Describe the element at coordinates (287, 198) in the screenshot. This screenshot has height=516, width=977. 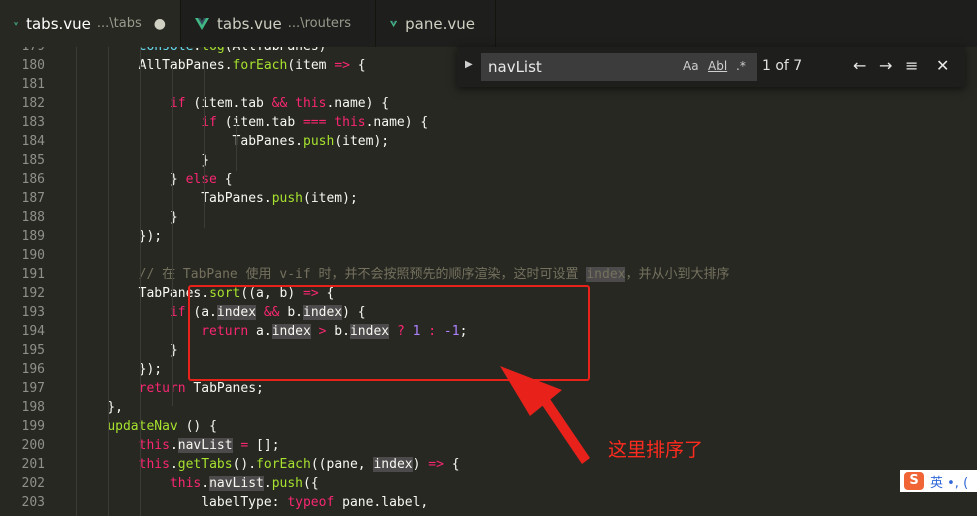
I see `code-token: push` at that location.